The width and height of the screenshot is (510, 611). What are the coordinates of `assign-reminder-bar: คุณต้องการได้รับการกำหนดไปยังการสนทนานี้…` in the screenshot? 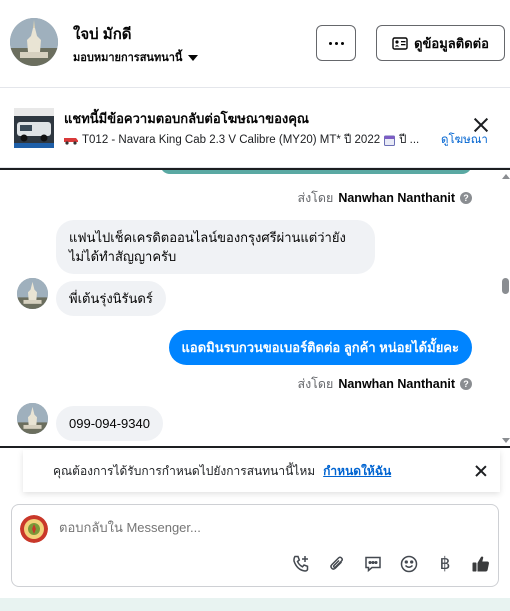 It's located at (261, 471).